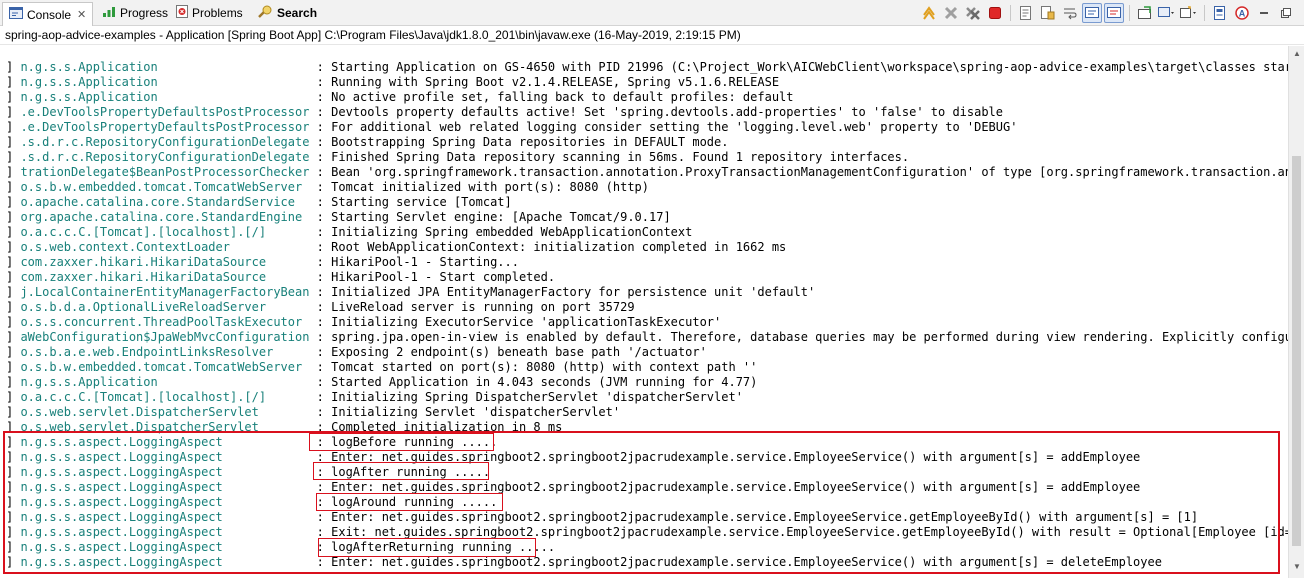 The height and width of the screenshot is (578, 1304). I want to click on tab-search: Search, so click(287, 13).